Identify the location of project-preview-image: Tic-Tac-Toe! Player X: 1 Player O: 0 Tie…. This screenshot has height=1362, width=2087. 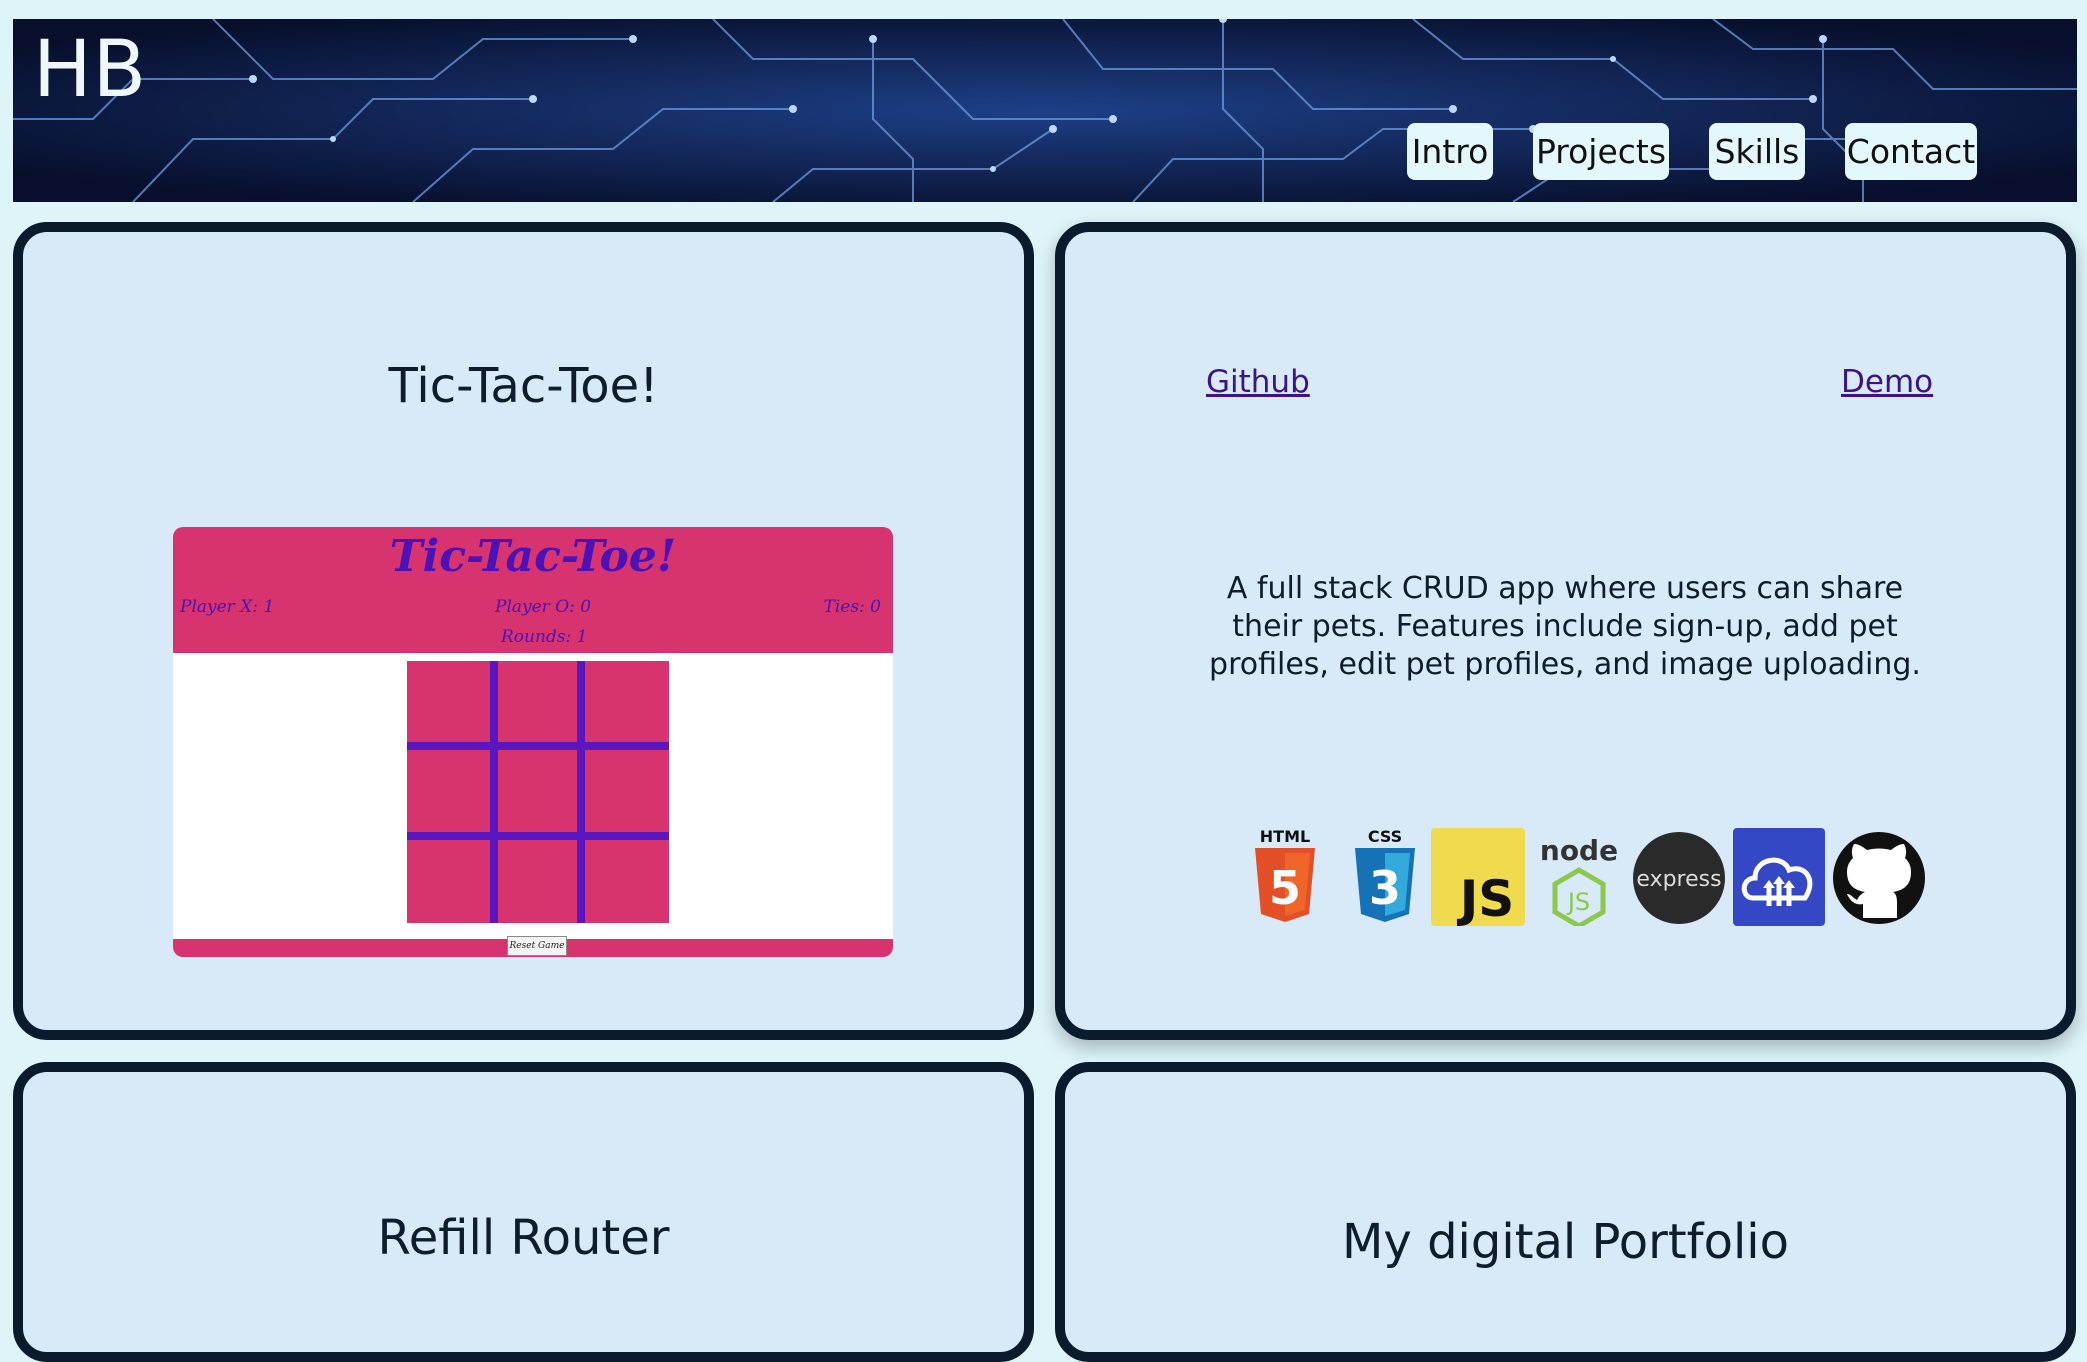
(533, 742).